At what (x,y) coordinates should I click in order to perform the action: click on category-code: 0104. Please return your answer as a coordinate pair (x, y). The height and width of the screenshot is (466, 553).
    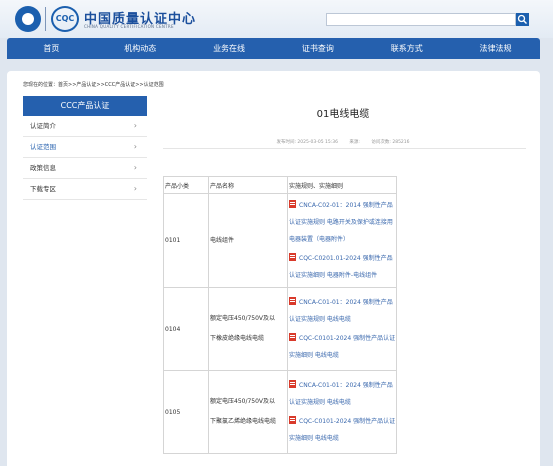
    Looking at the image, I should click on (186, 329).